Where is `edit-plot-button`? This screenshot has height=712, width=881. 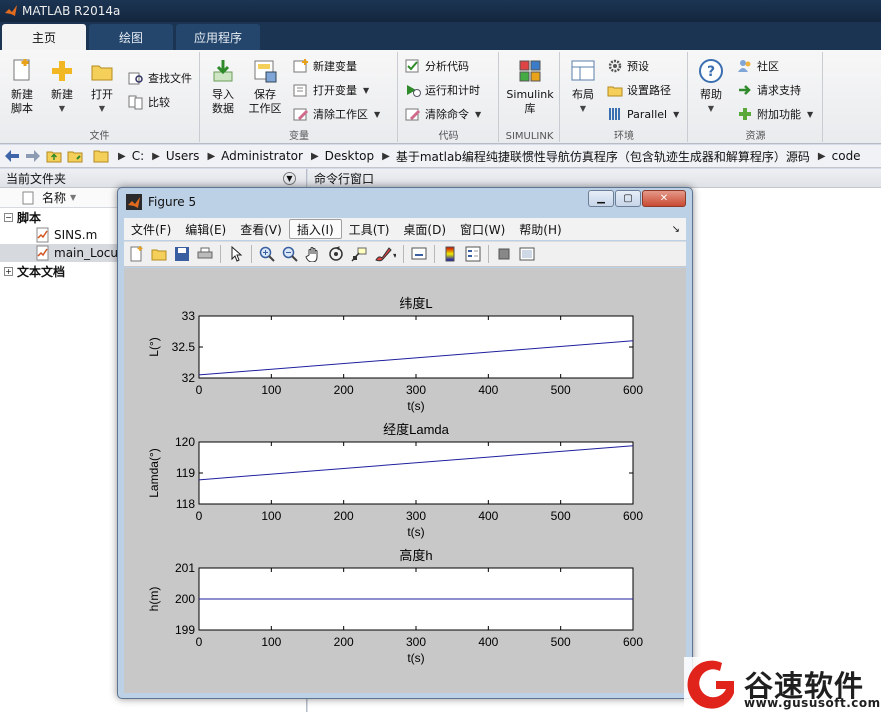 edit-plot-button is located at coordinates (236, 254).